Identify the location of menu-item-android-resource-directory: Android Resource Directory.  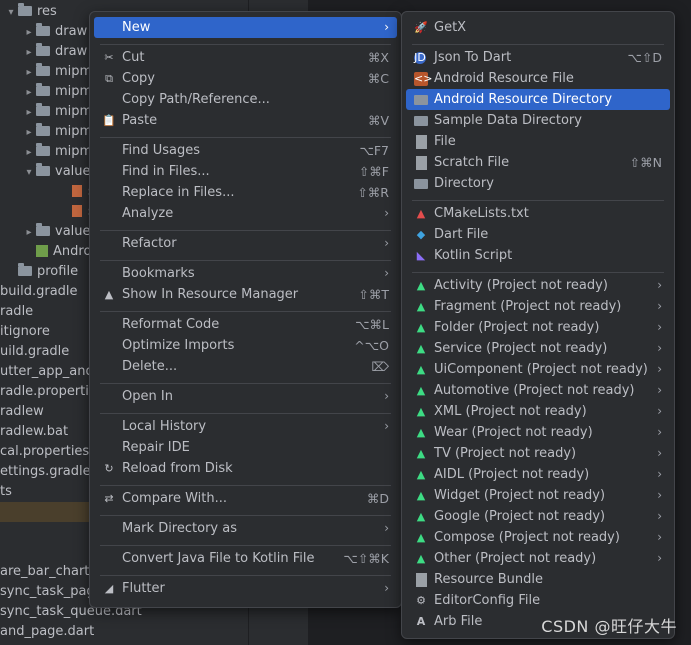
(538, 99).